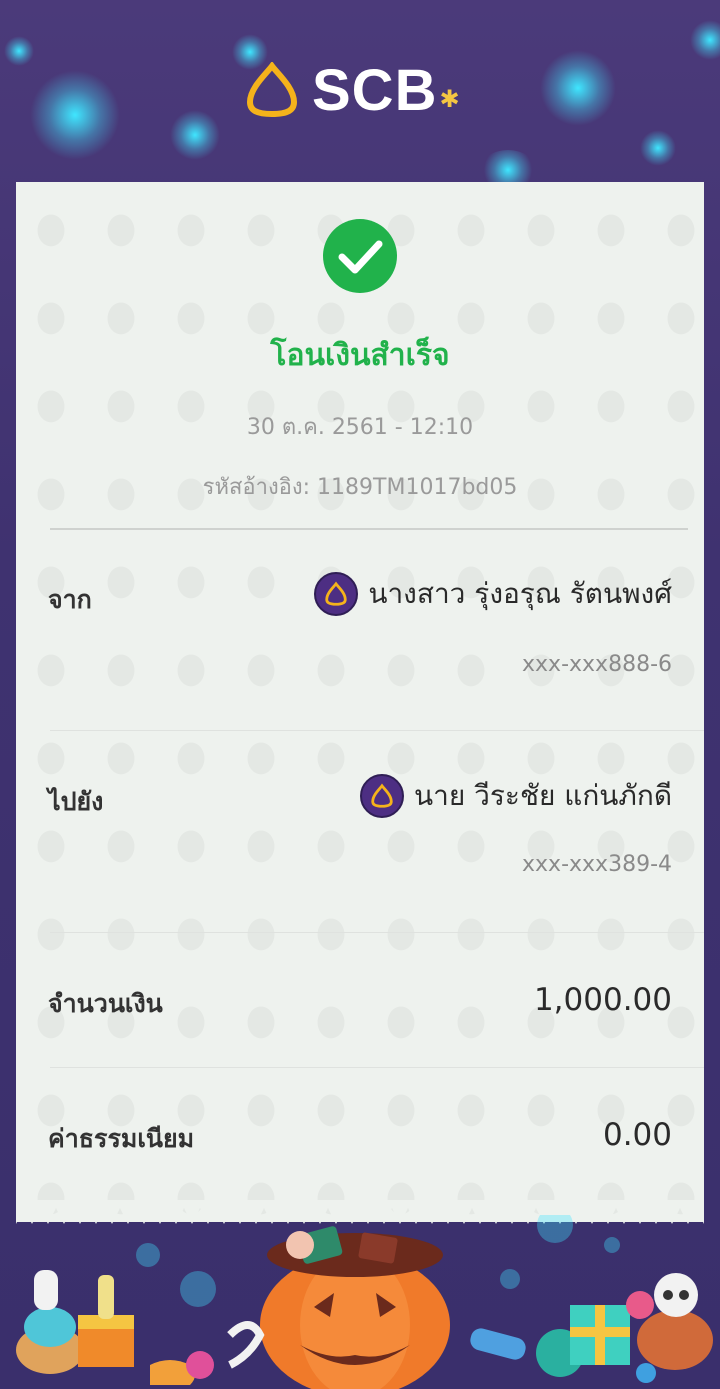 The image size is (720, 1389). I want to click on header: SCB ✱, so click(360, 95).